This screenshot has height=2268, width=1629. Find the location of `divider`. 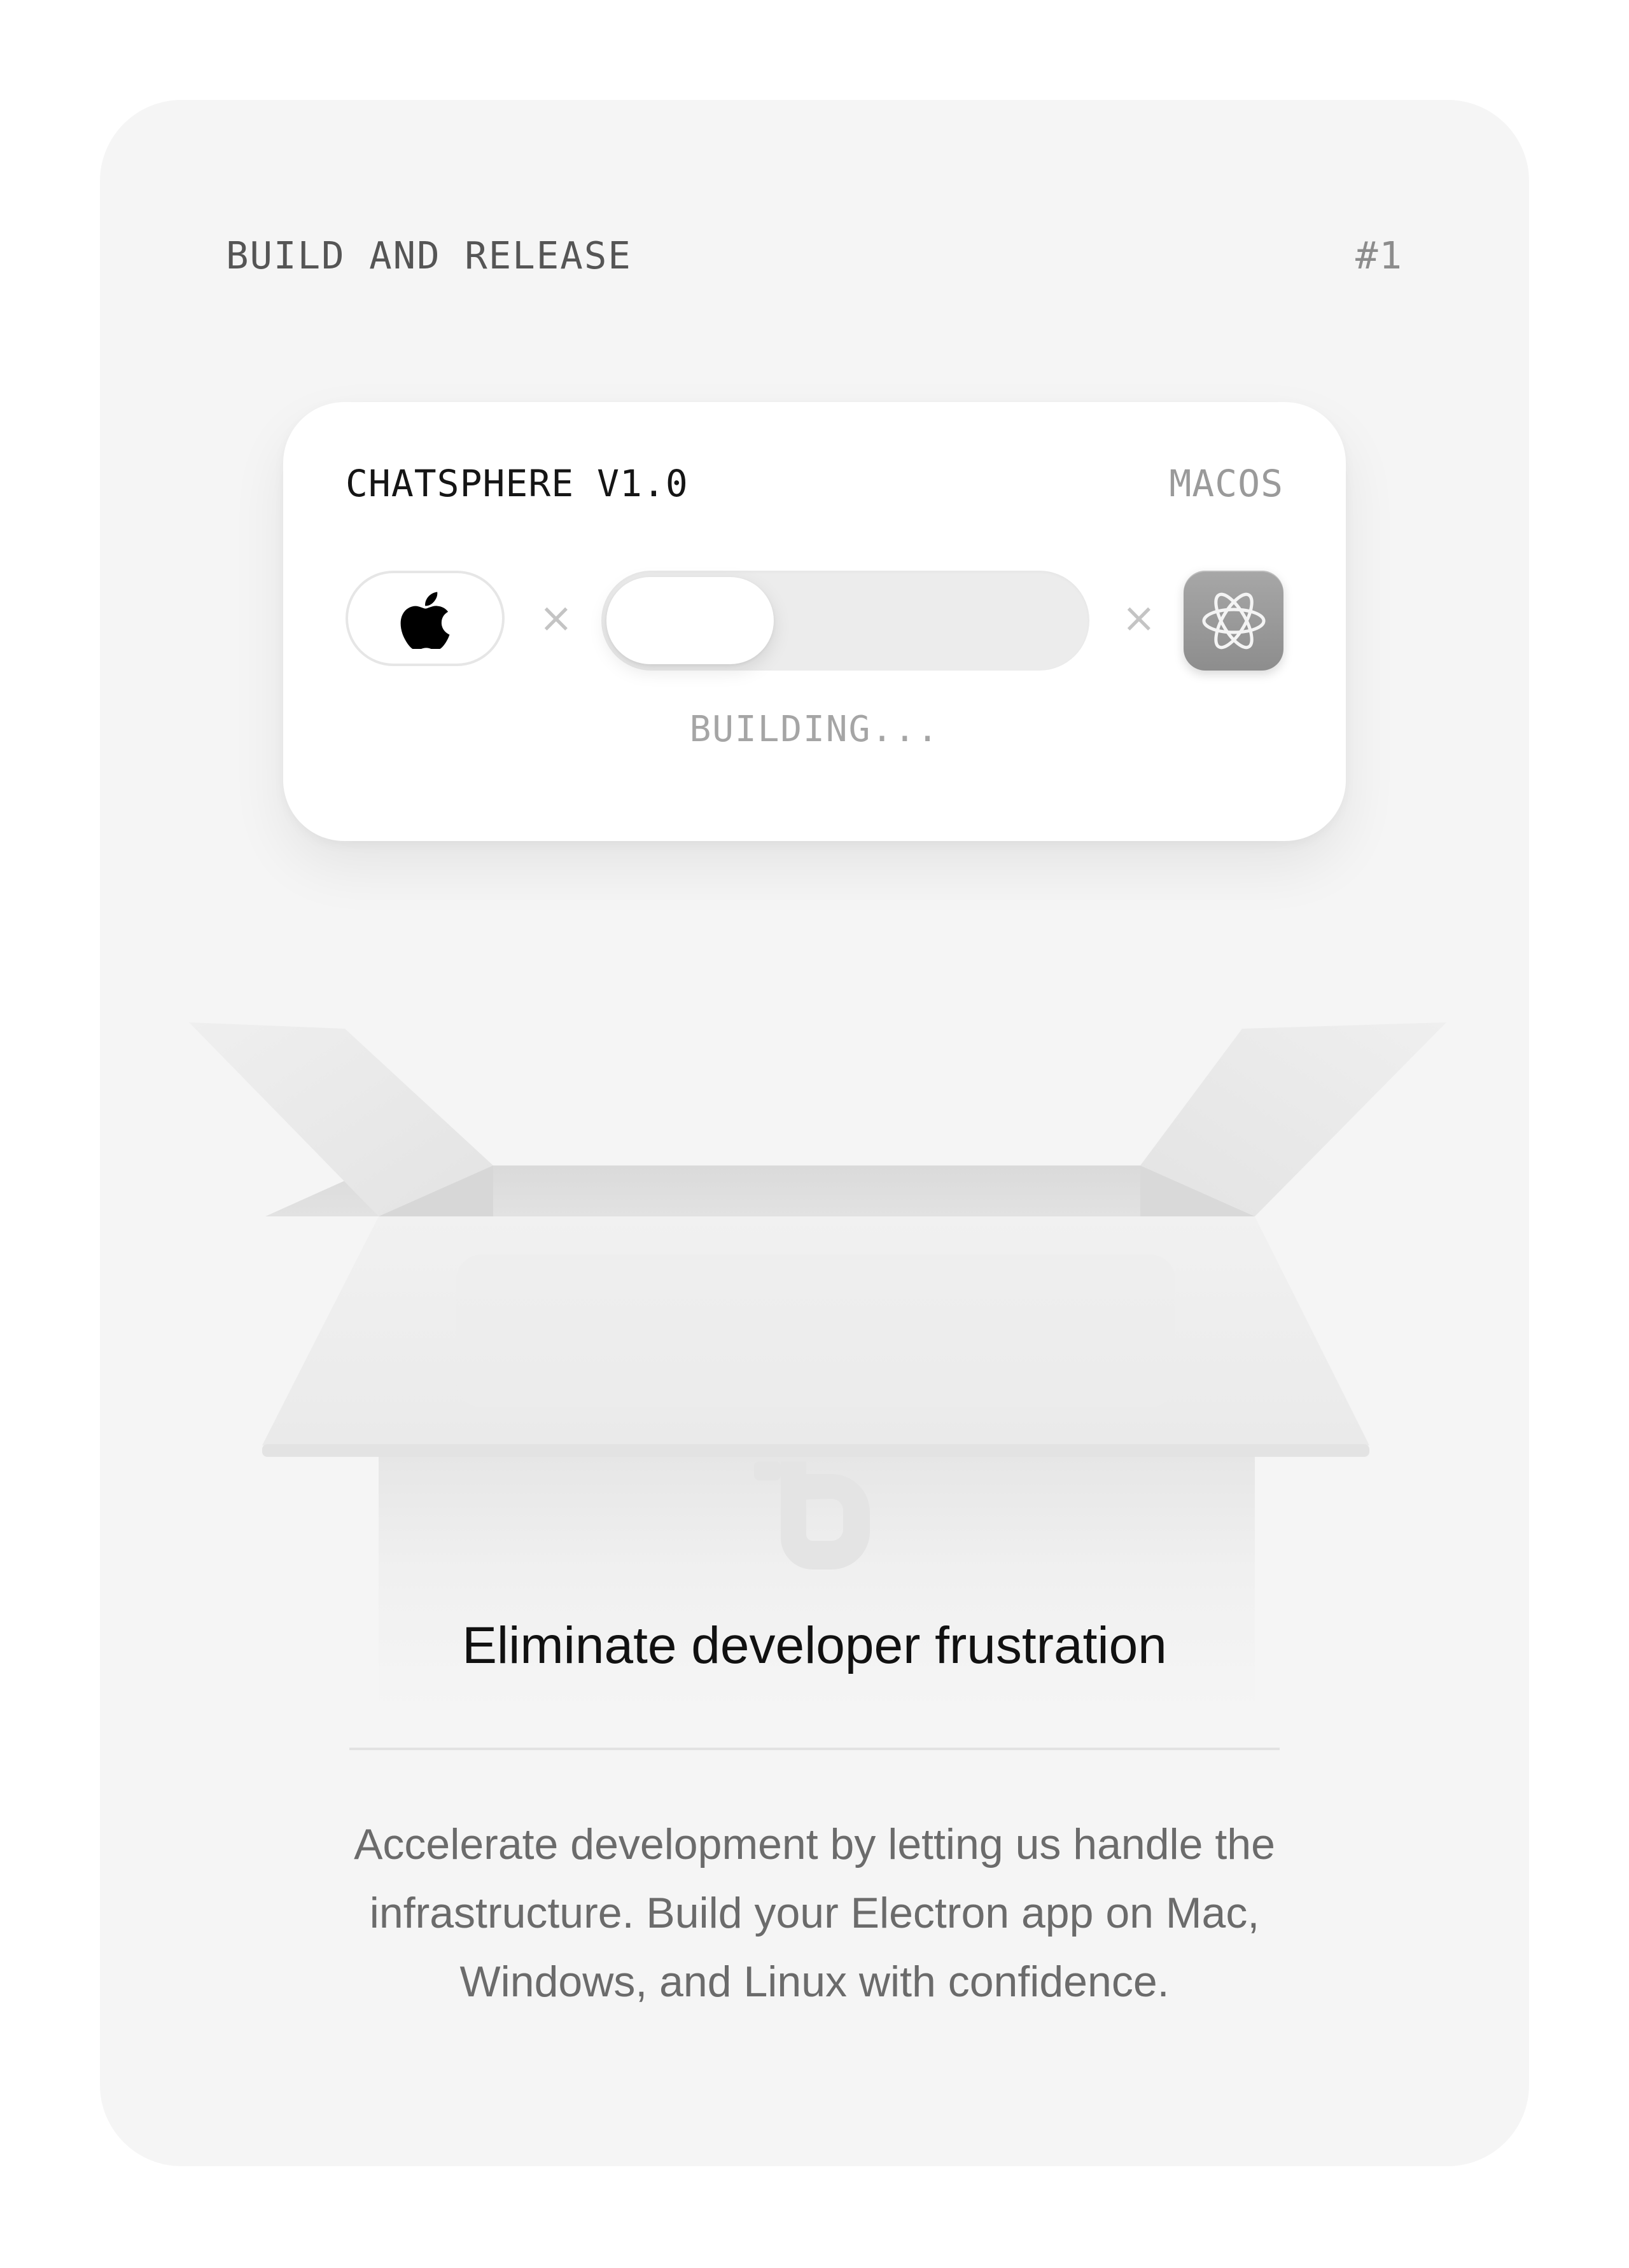

divider is located at coordinates (814, 1749).